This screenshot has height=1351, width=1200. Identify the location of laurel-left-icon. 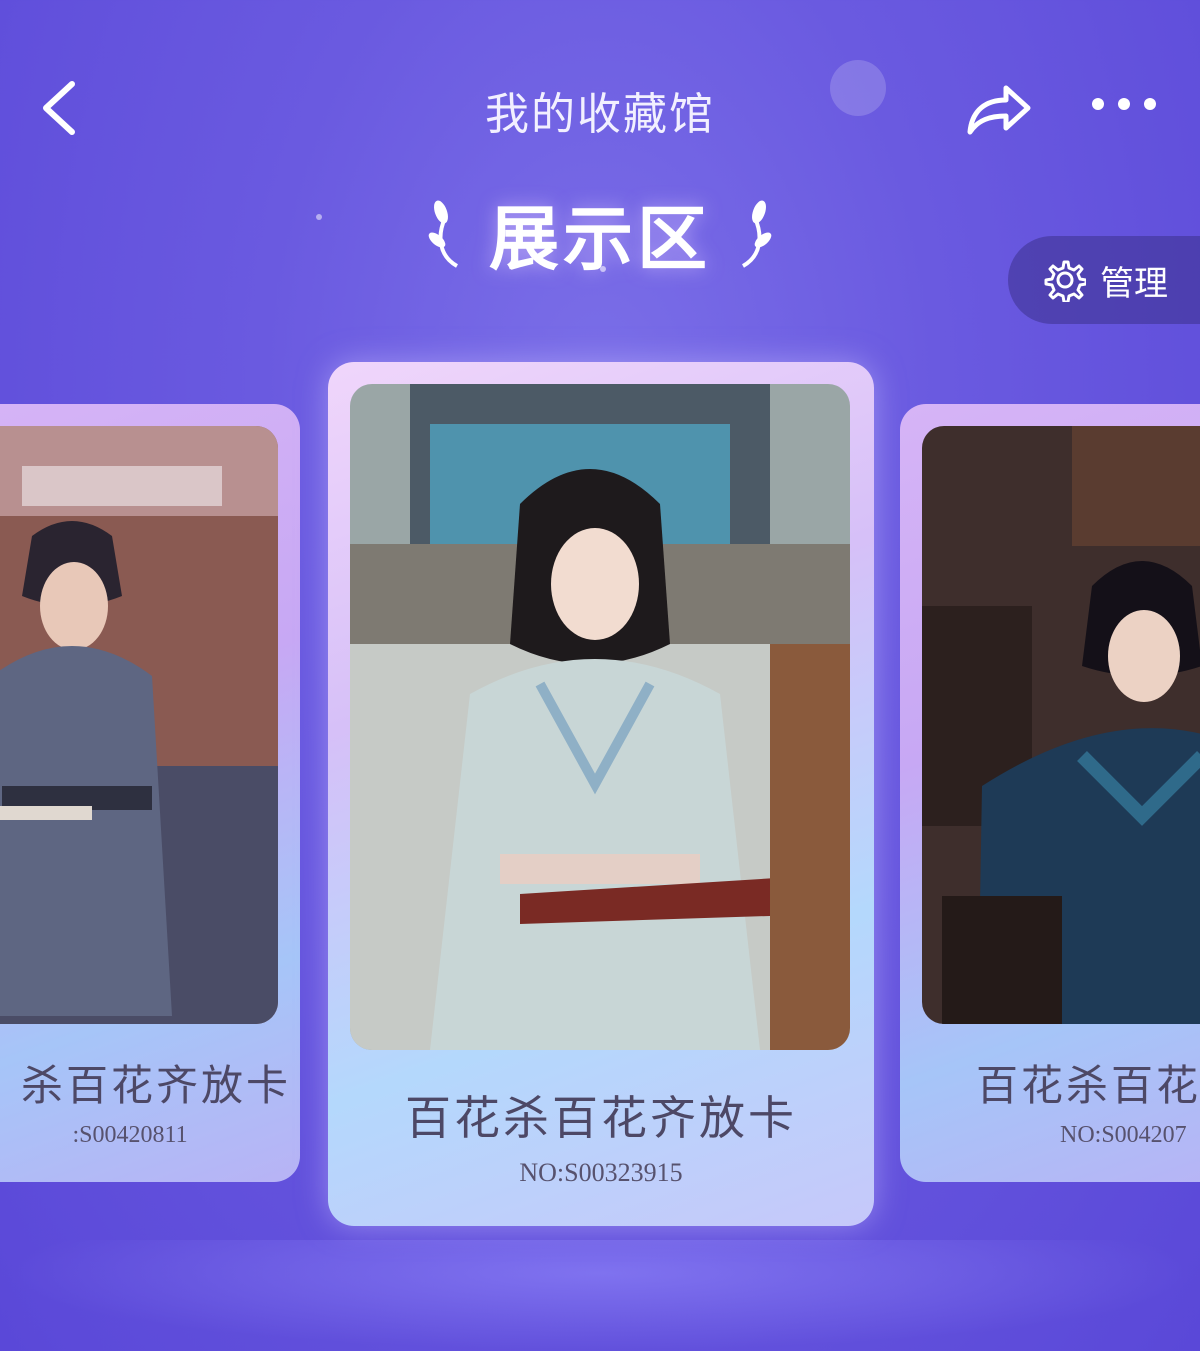
(443, 234).